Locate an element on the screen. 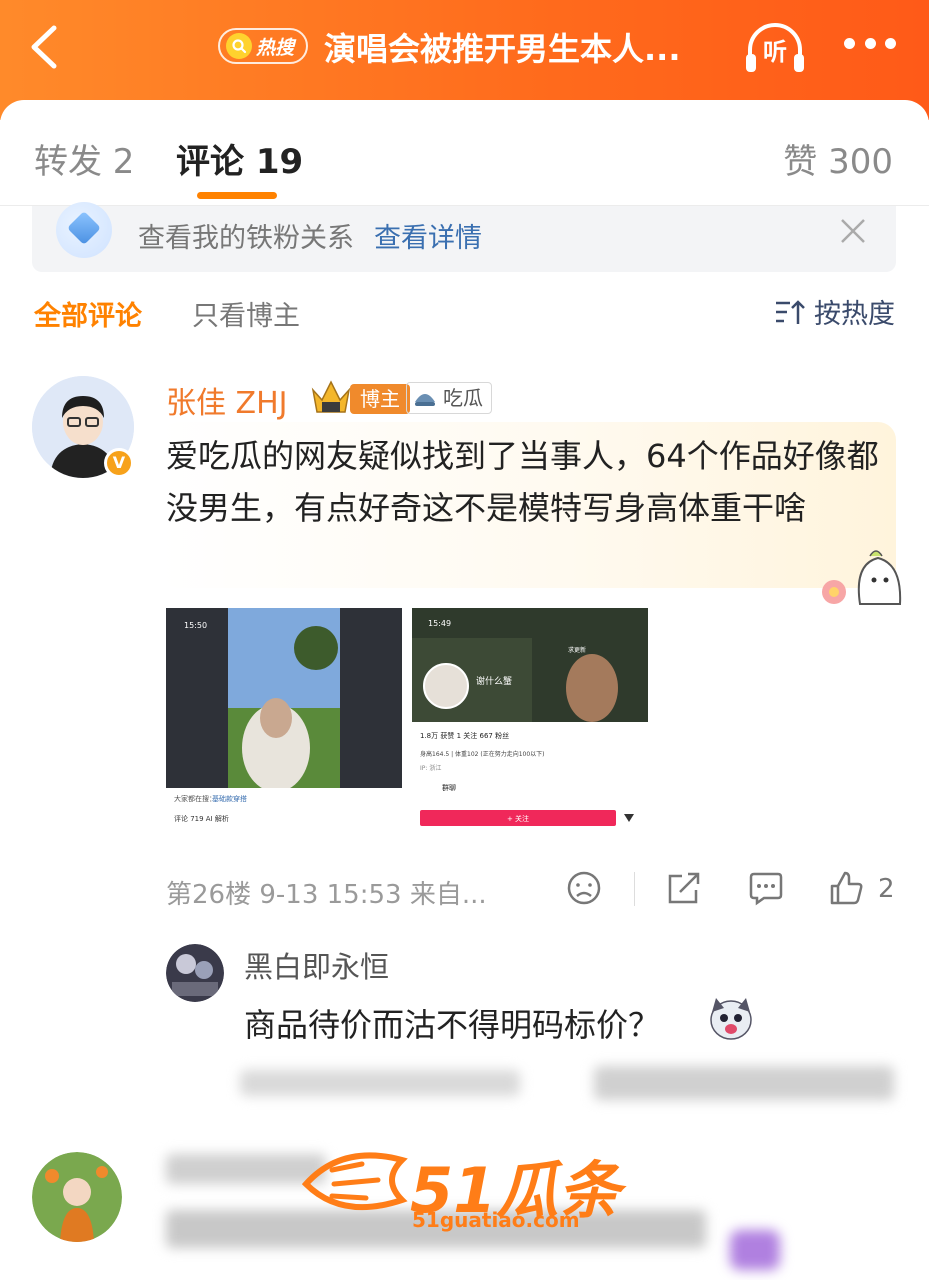  divider is located at coordinates (634, 889).